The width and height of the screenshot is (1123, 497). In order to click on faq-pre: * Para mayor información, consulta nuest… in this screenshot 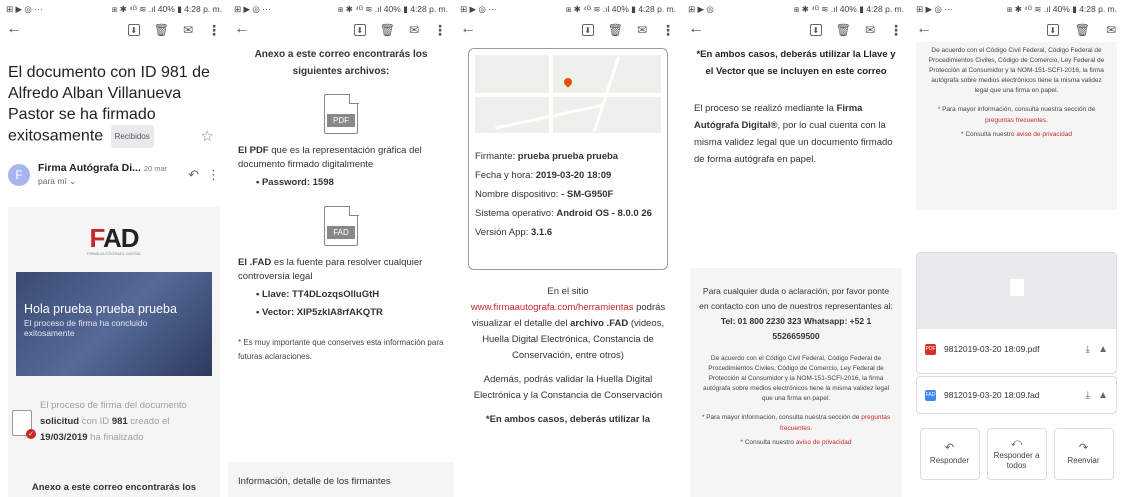, I will do `click(781, 417)`.